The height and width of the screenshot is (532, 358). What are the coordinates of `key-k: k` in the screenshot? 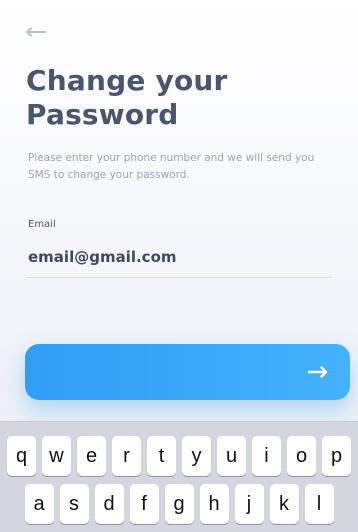 It's located at (284, 504).